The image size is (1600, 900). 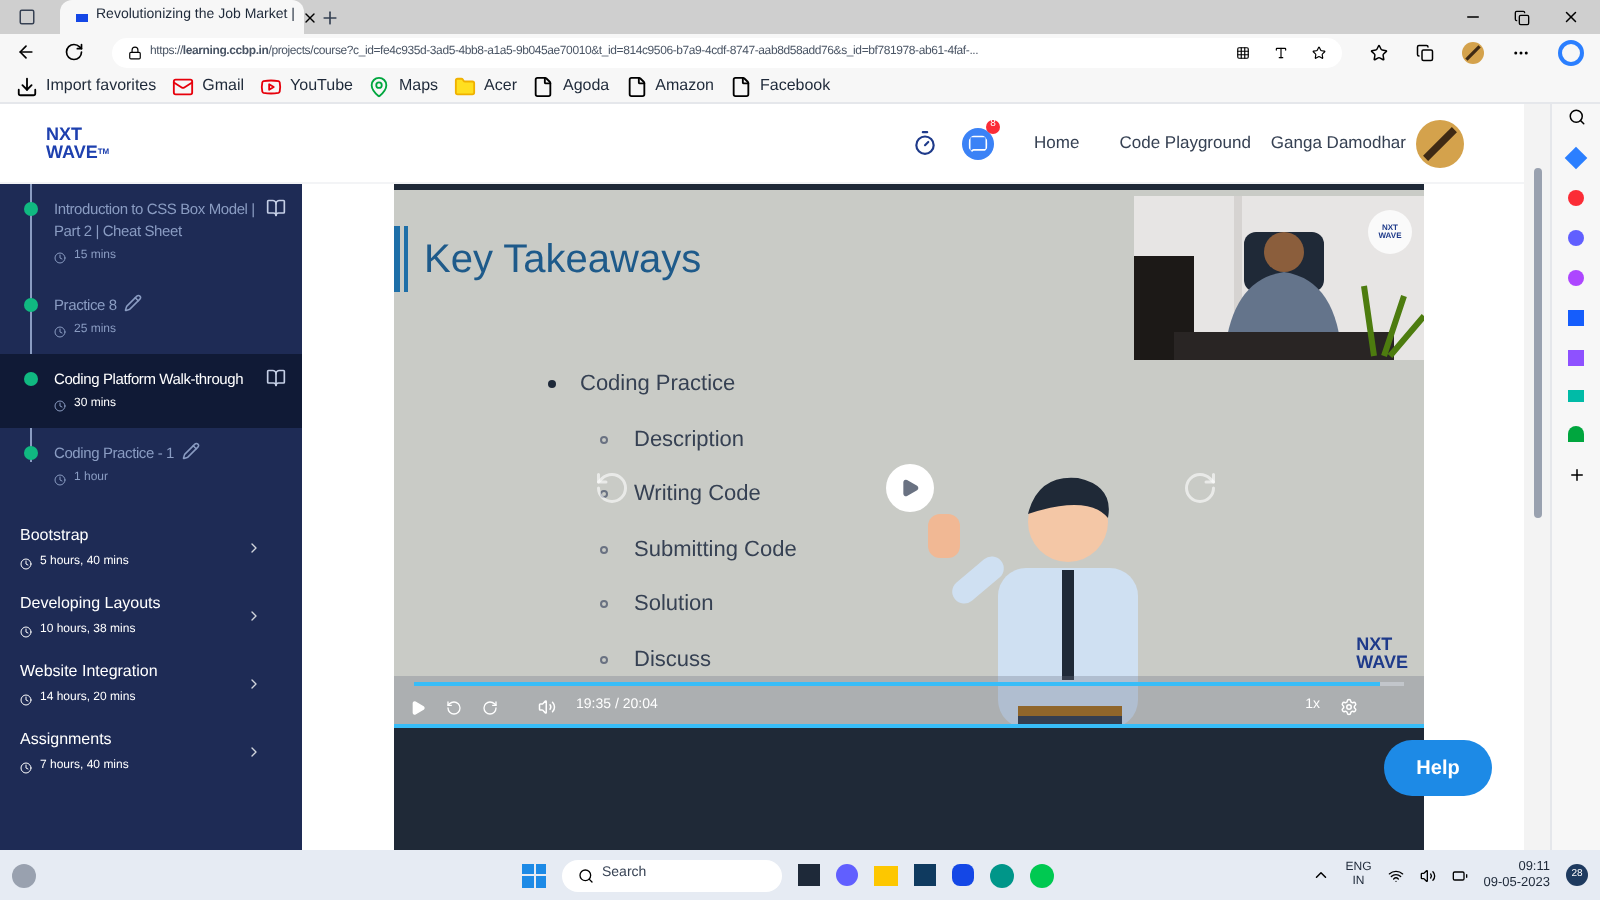 I want to click on import-icon, so click(x=27, y=86).